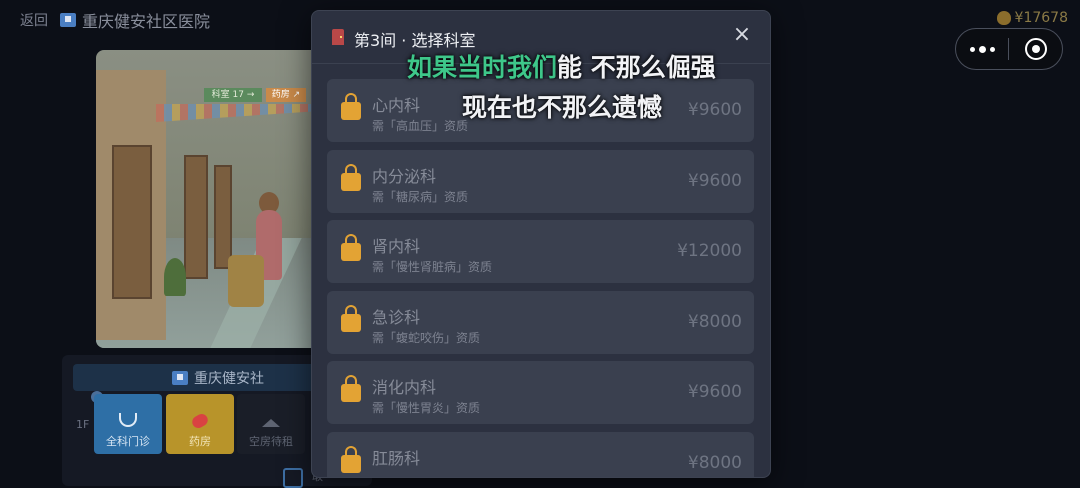 Image resolution: width=1080 pixels, height=488 pixels. Describe the element at coordinates (175, 277) in the screenshot. I see `potted-plant` at that location.